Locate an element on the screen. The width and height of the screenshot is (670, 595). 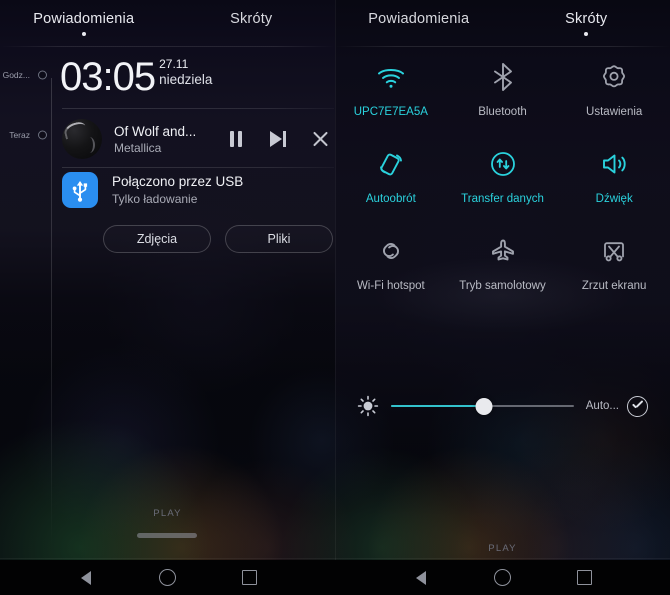
next-track-icon is located at coordinates (278, 139).